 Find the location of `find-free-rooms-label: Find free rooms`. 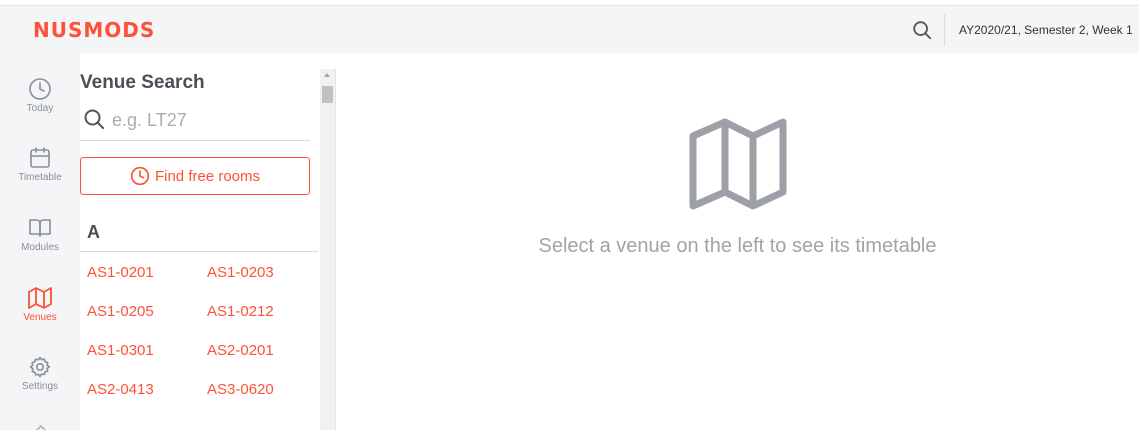

find-free-rooms-label: Find free rooms is located at coordinates (207, 176).